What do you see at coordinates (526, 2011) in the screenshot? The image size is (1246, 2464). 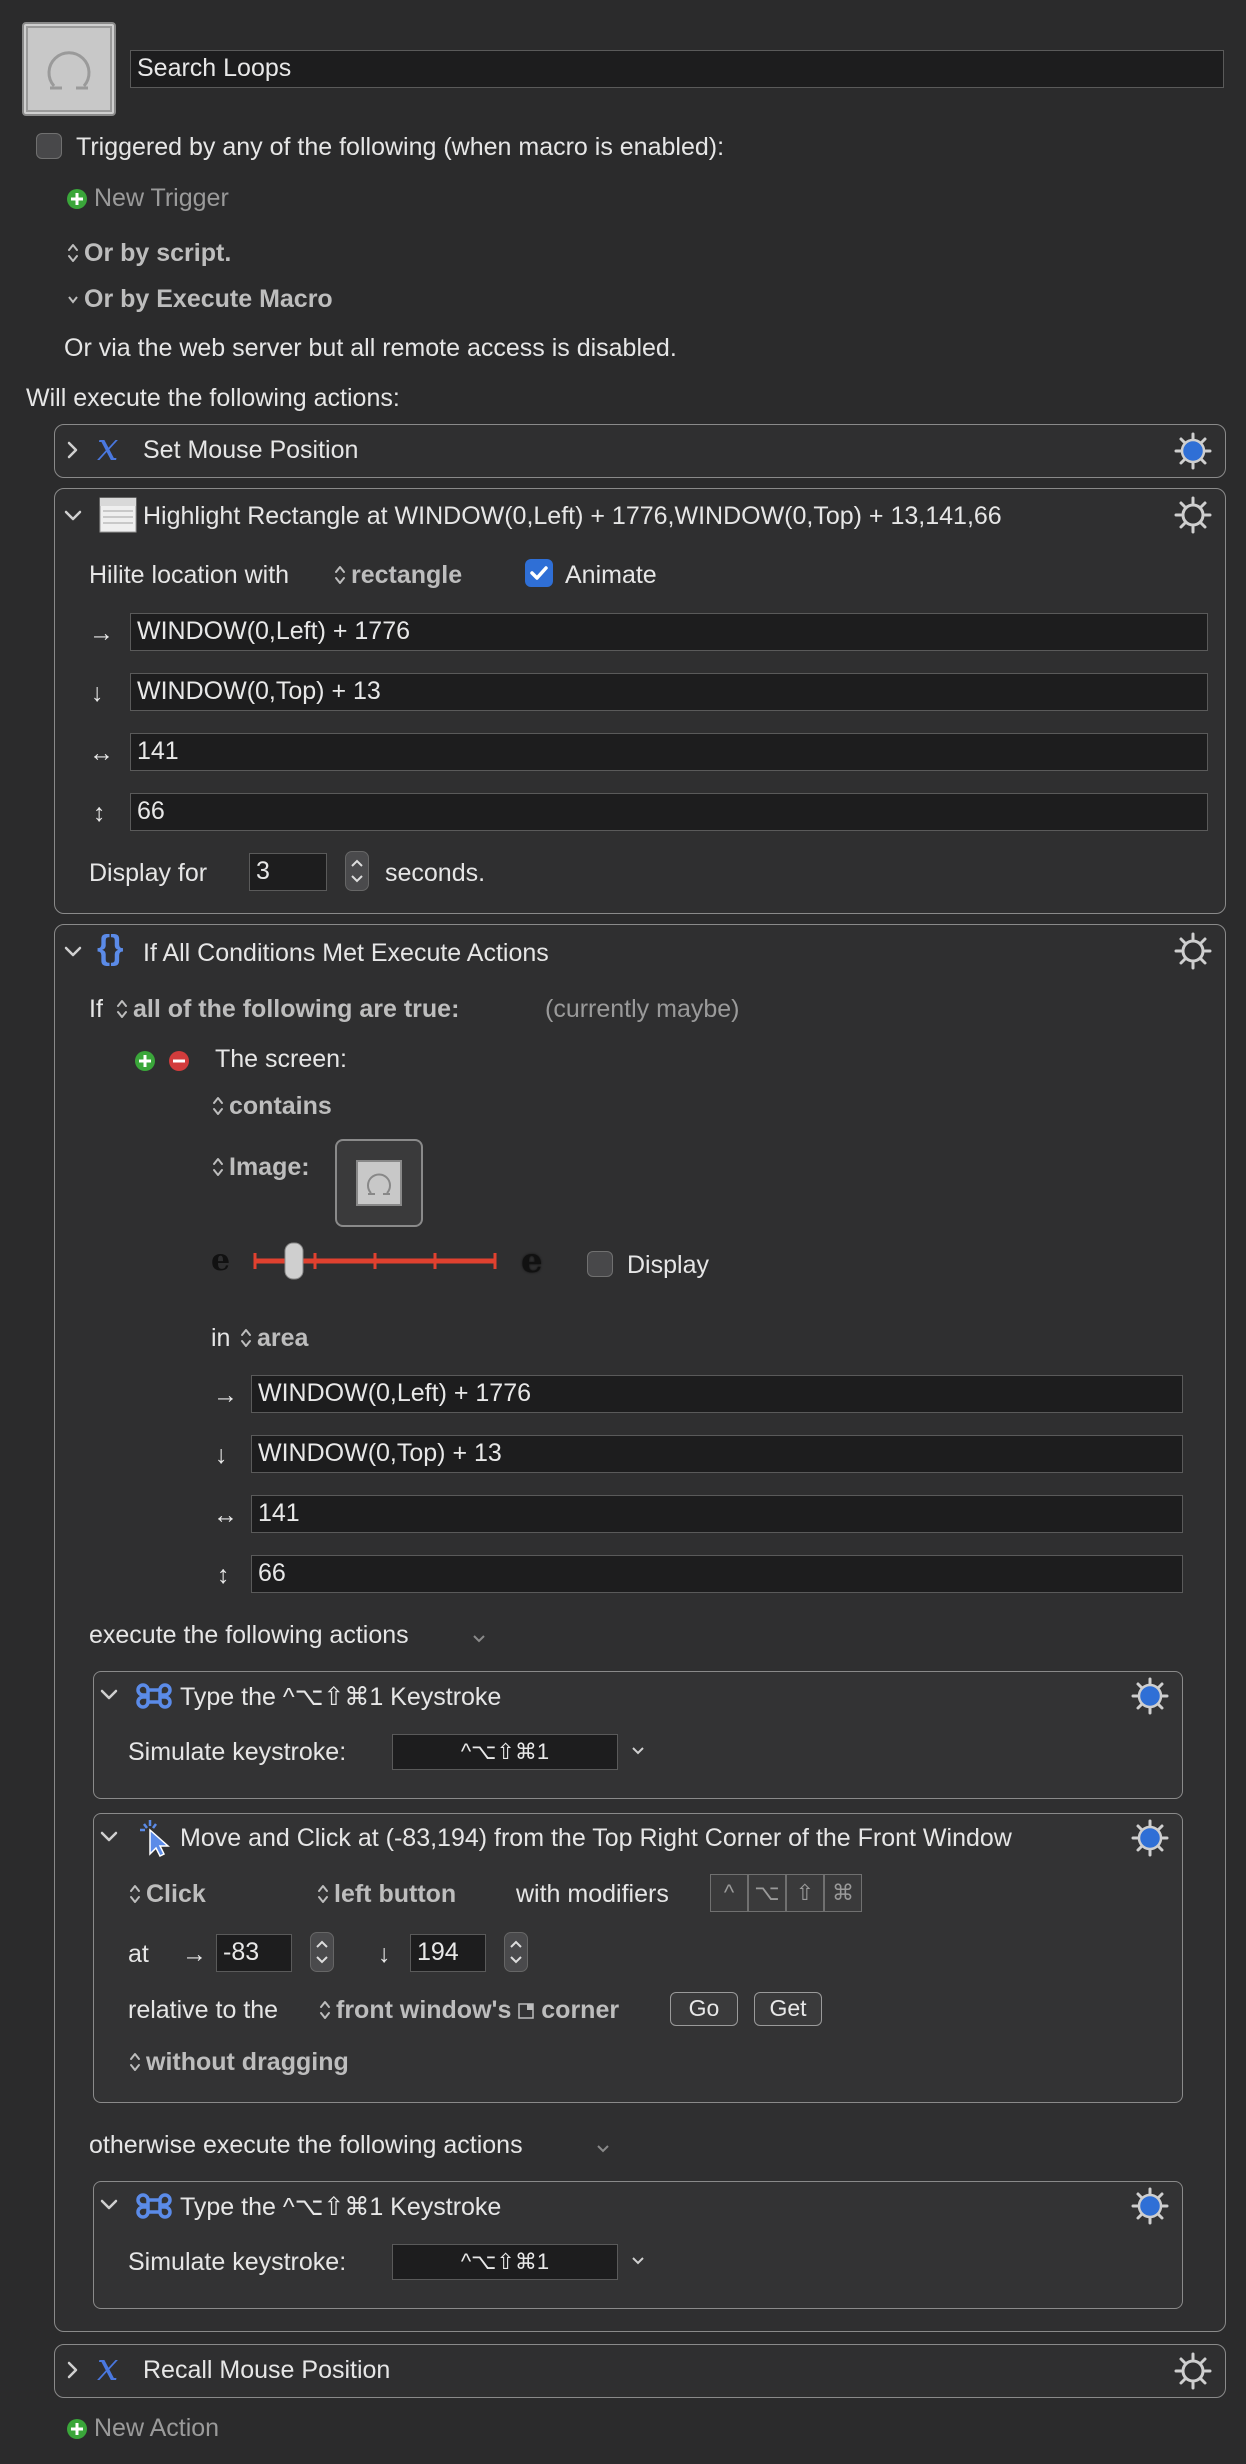 I see `corner-icon` at bounding box center [526, 2011].